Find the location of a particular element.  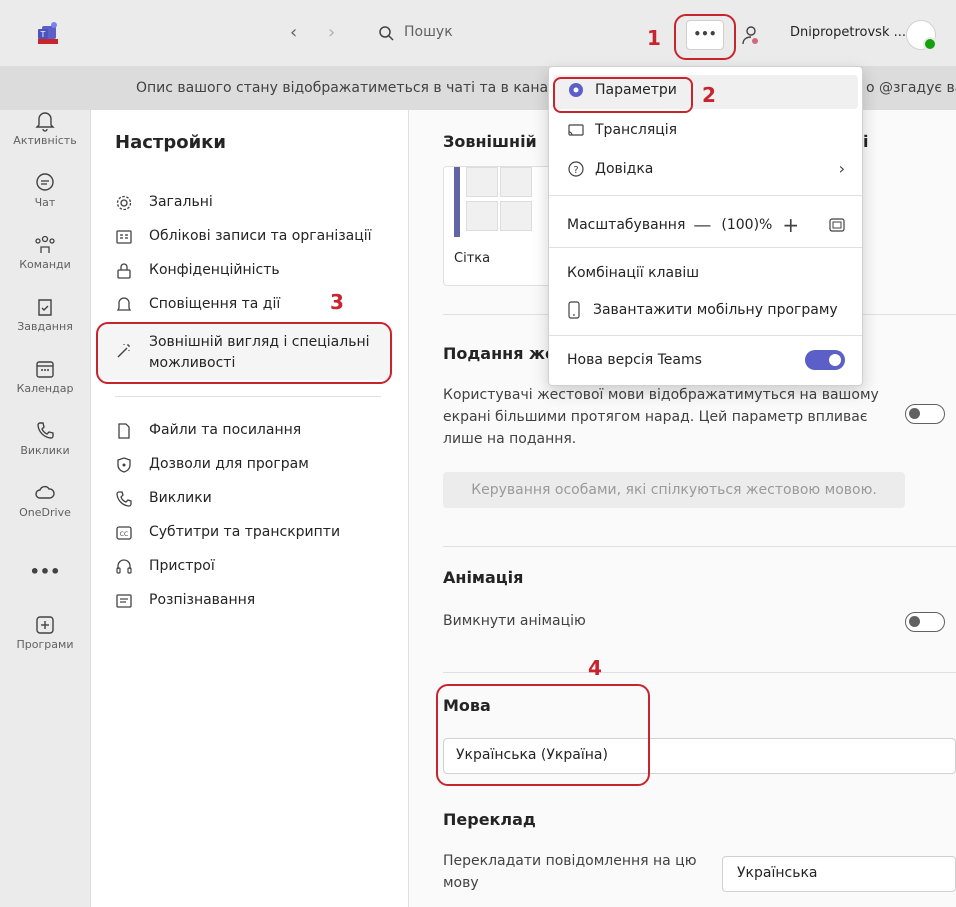

sign-language-toggle is located at coordinates (925, 414).